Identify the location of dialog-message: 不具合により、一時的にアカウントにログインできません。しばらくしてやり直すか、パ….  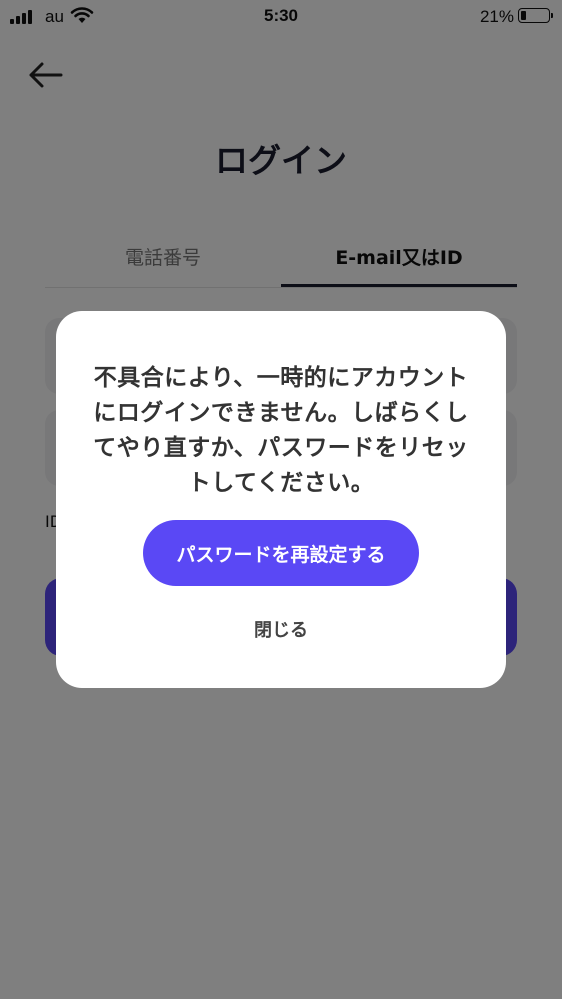
(281, 430).